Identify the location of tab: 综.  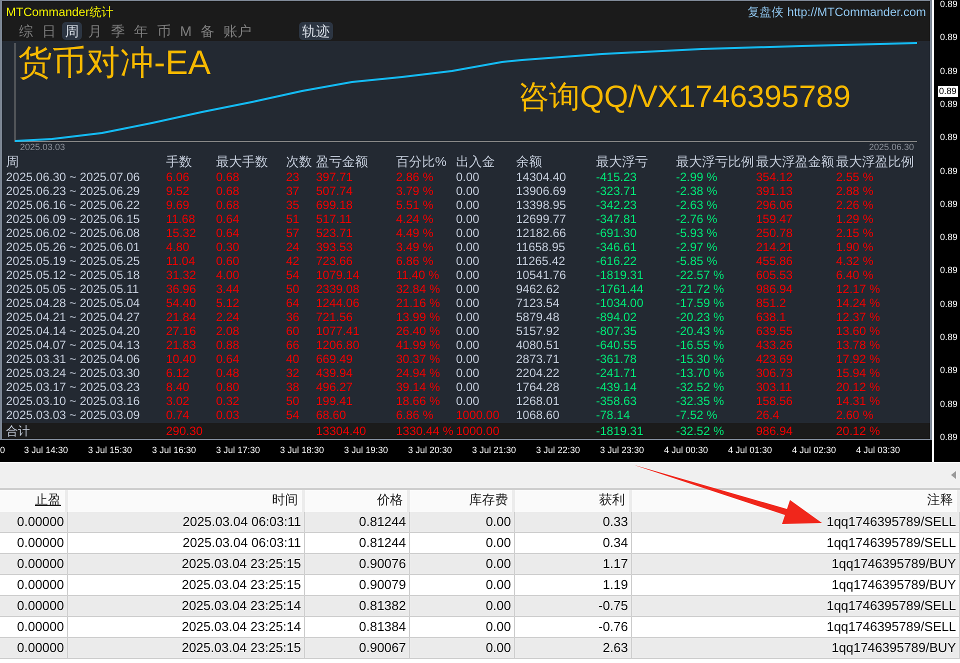
(26, 31).